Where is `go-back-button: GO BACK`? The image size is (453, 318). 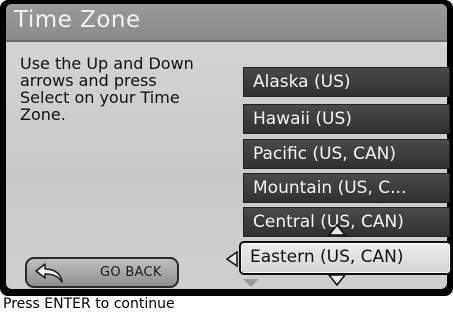 go-back-button: GO BACK is located at coordinates (102, 272).